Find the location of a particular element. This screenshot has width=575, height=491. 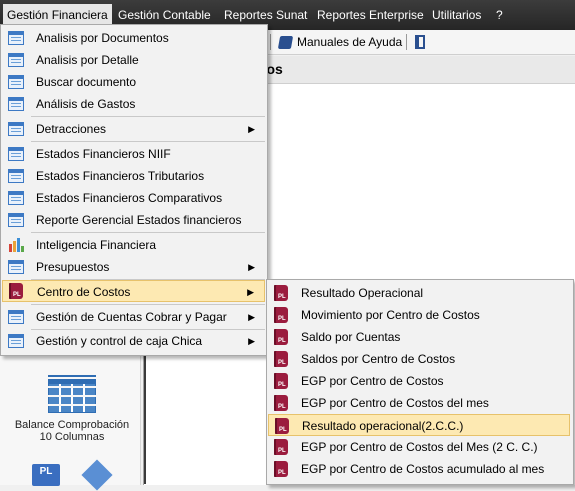

submenu-item-movimiento-centro-costos: Movimiento por Centro de Costos is located at coordinates (419, 317).